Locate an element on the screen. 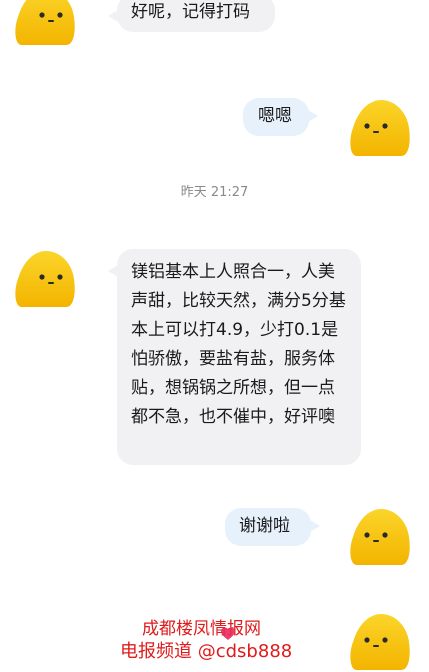  message-text: 谢谢啦 is located at coordinates (264, 526).